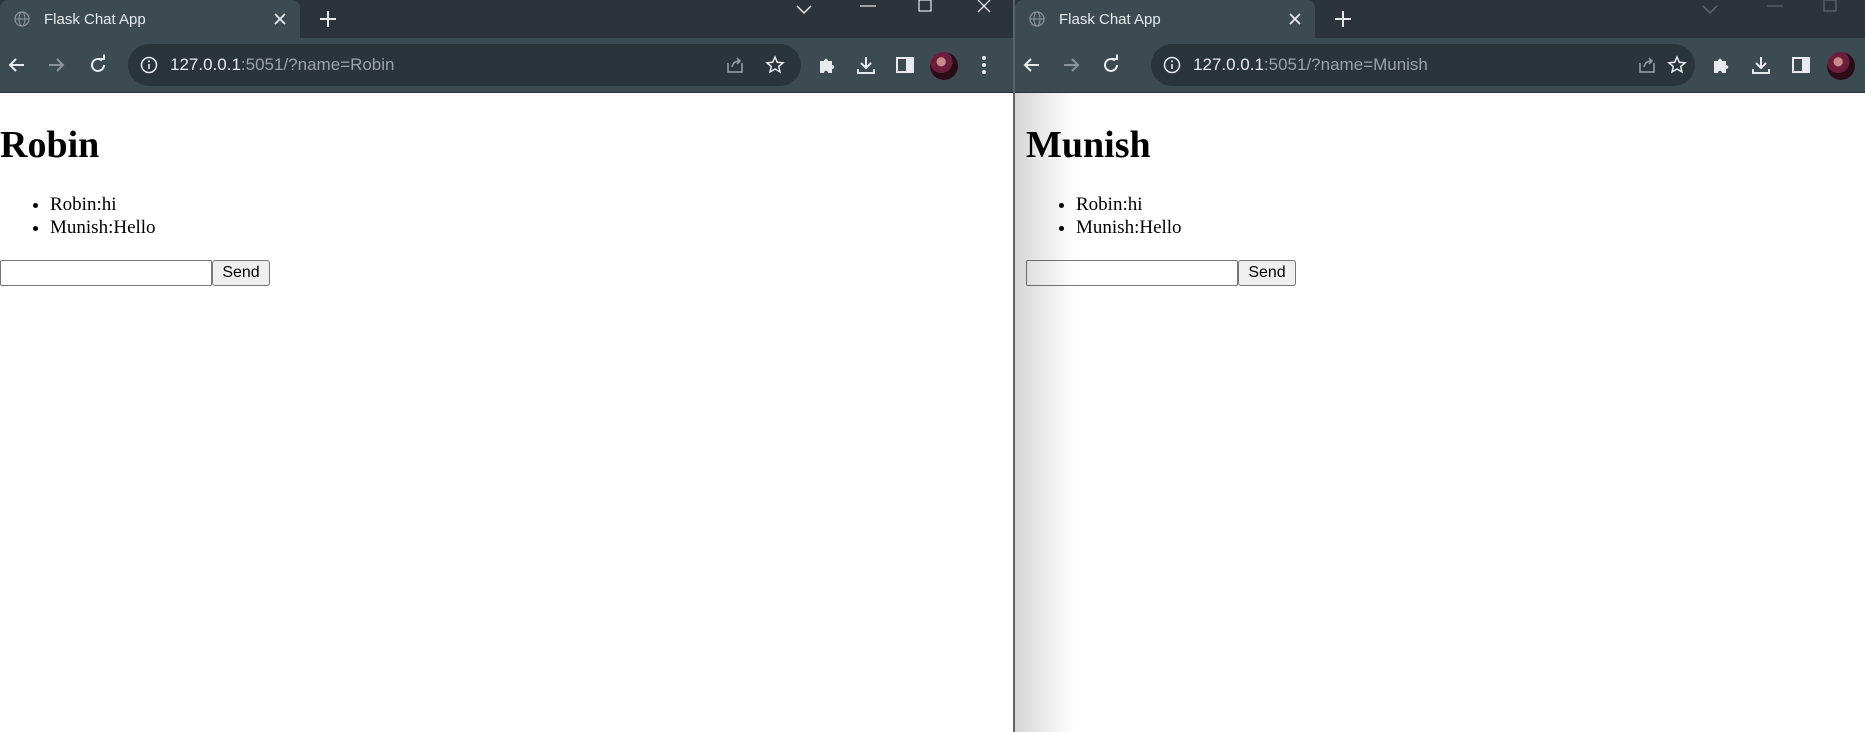  I want to click on kebab-menu-icon, so click(984, 65).